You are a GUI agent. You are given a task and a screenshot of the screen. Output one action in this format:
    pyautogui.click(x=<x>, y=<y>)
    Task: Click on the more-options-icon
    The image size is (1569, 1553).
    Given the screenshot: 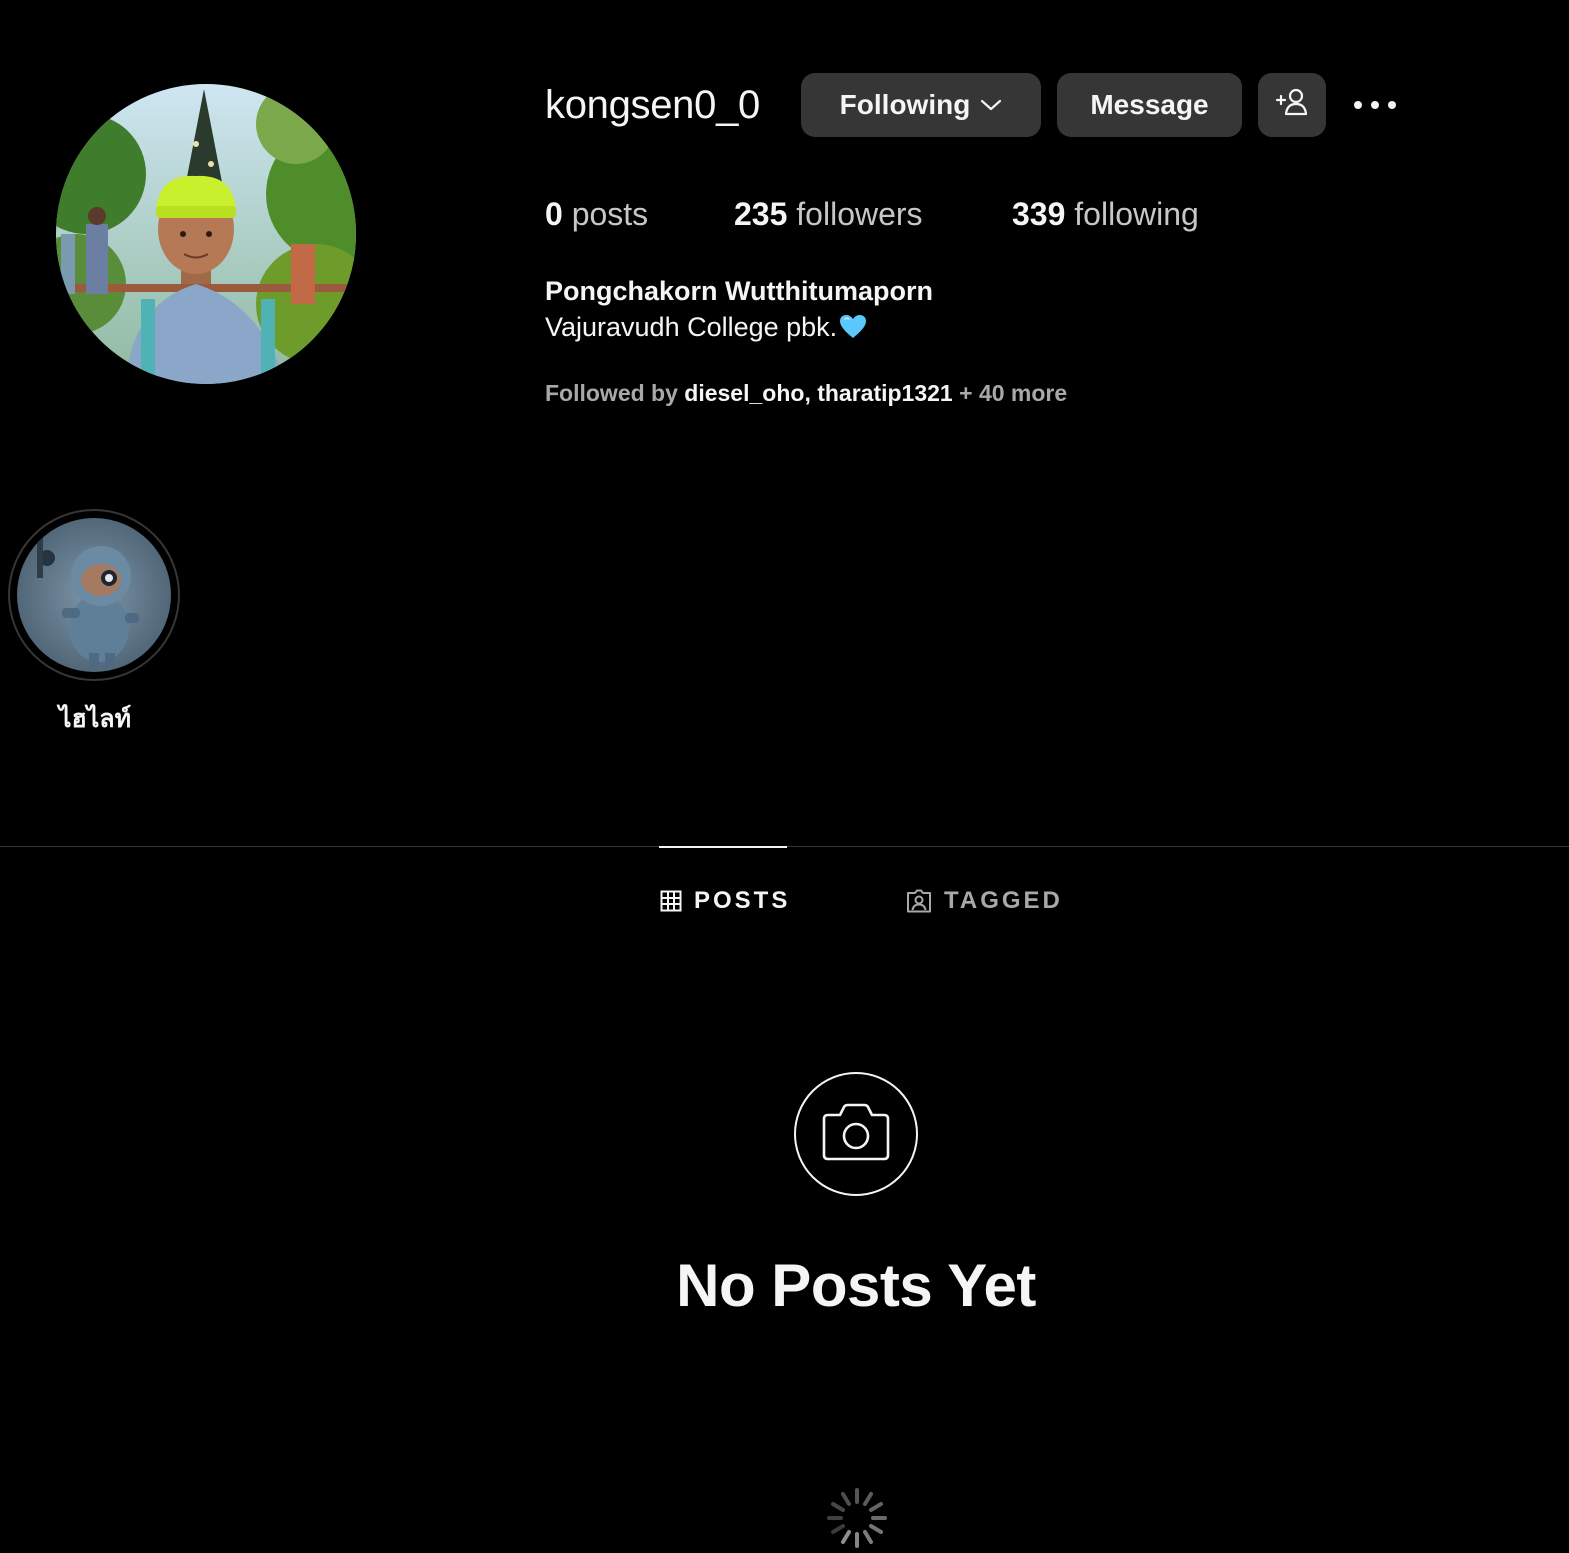 What is the action you would take?
    pyautogui.click(x=1375, y=106)
    